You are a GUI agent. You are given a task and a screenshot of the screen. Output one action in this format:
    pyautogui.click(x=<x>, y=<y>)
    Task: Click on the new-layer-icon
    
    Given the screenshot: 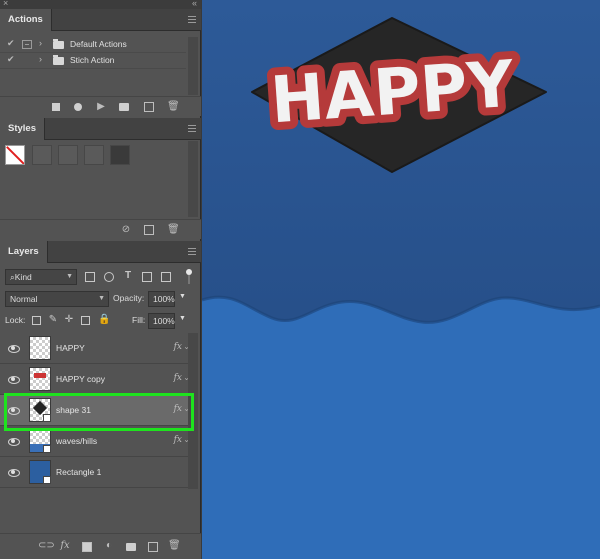 What is the action you would take?
    pyautogui.click(x=153, y=547)
    